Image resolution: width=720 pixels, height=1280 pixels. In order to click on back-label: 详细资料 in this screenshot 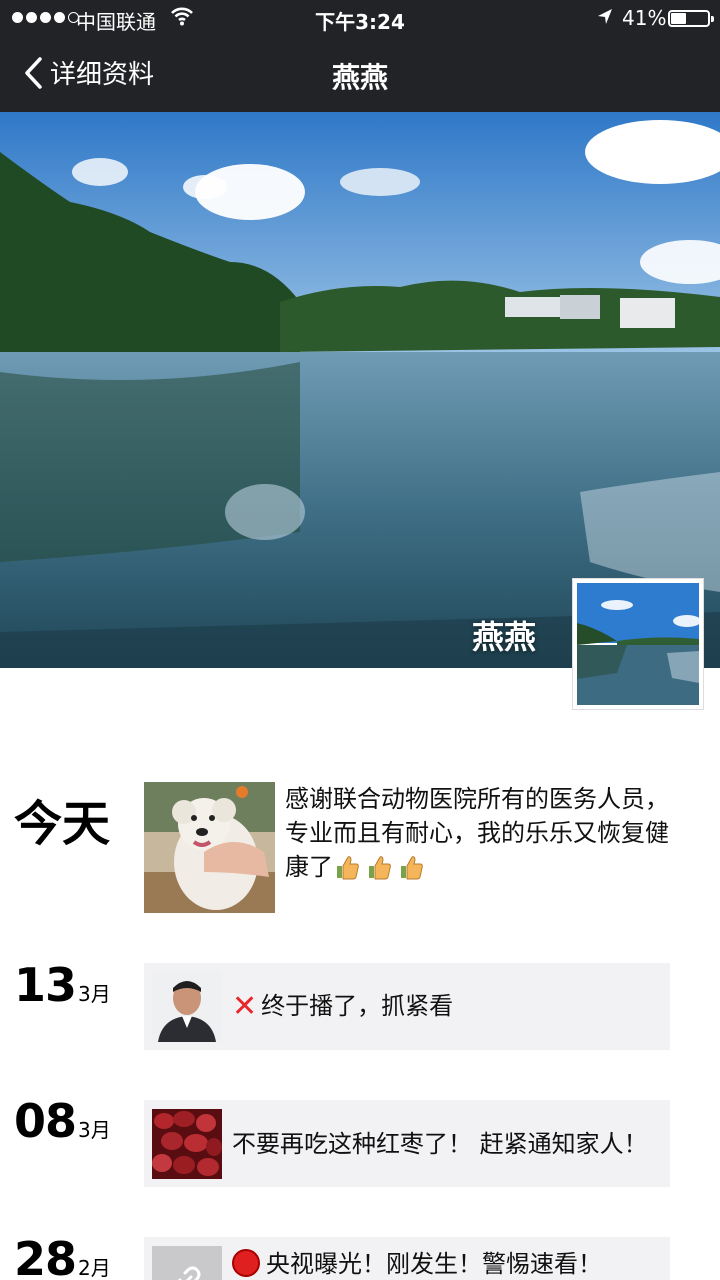, I will do `click(102, 75)`.